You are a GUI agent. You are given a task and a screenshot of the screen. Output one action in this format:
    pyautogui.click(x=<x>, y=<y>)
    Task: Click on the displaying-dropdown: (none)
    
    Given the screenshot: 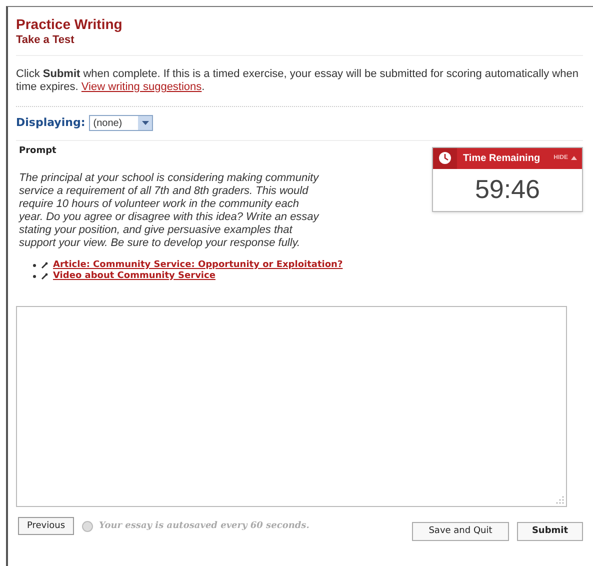 What is the action you would take?
    pyautogui.click(x=121, y=123)
    